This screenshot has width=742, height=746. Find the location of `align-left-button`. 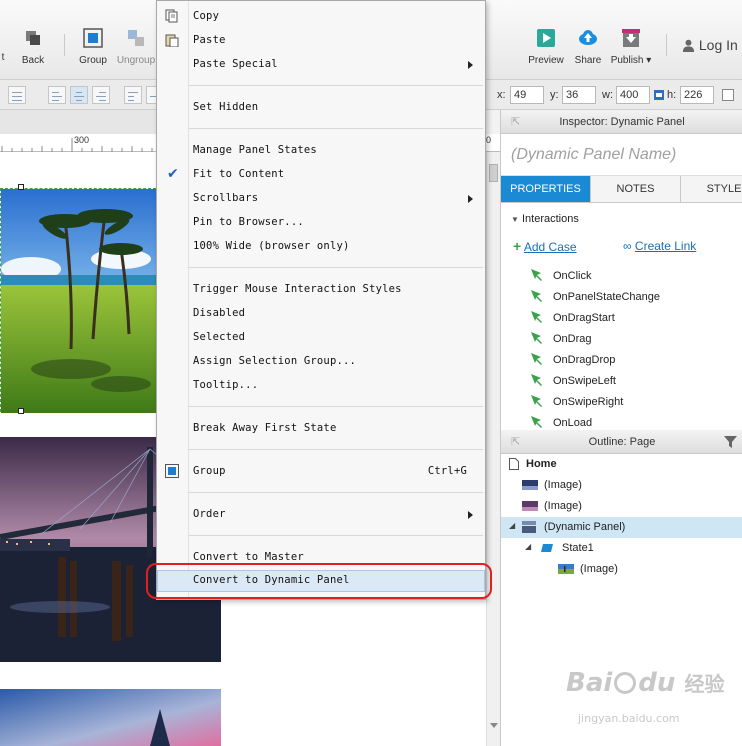

align-left-button is located at coordinates (57, 95).